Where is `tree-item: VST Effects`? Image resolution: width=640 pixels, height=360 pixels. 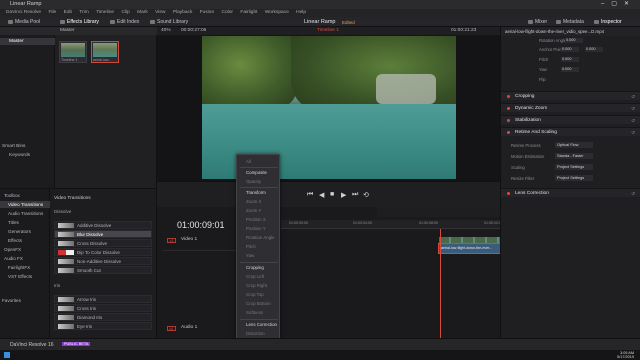 tree-item: VST Effects is located at coordinates (25, 276).